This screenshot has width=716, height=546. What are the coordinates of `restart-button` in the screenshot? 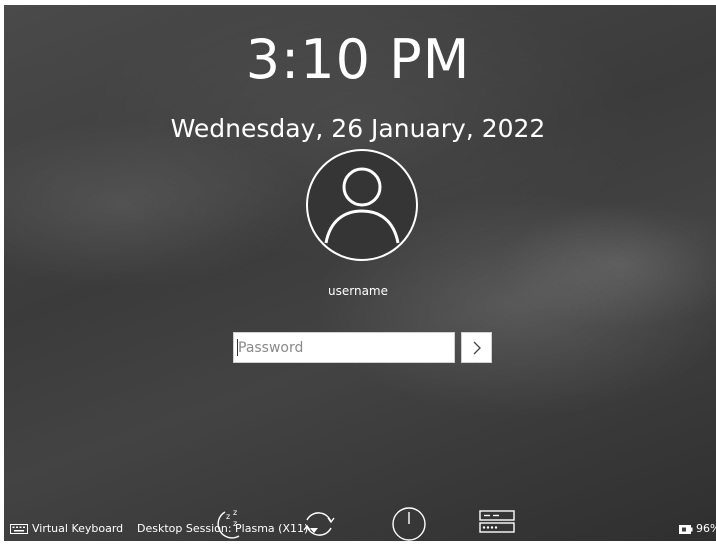 It's located at (318, 524).